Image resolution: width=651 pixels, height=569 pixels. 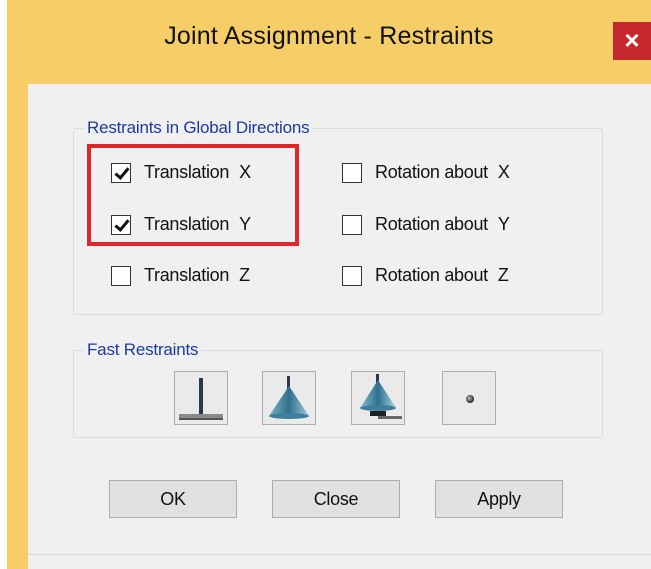 What do you see at coordinates (329, 36) in the screenshot?
I see `dialog-title: Joint Assignment - Restraints` at bounding box center [329, 36].